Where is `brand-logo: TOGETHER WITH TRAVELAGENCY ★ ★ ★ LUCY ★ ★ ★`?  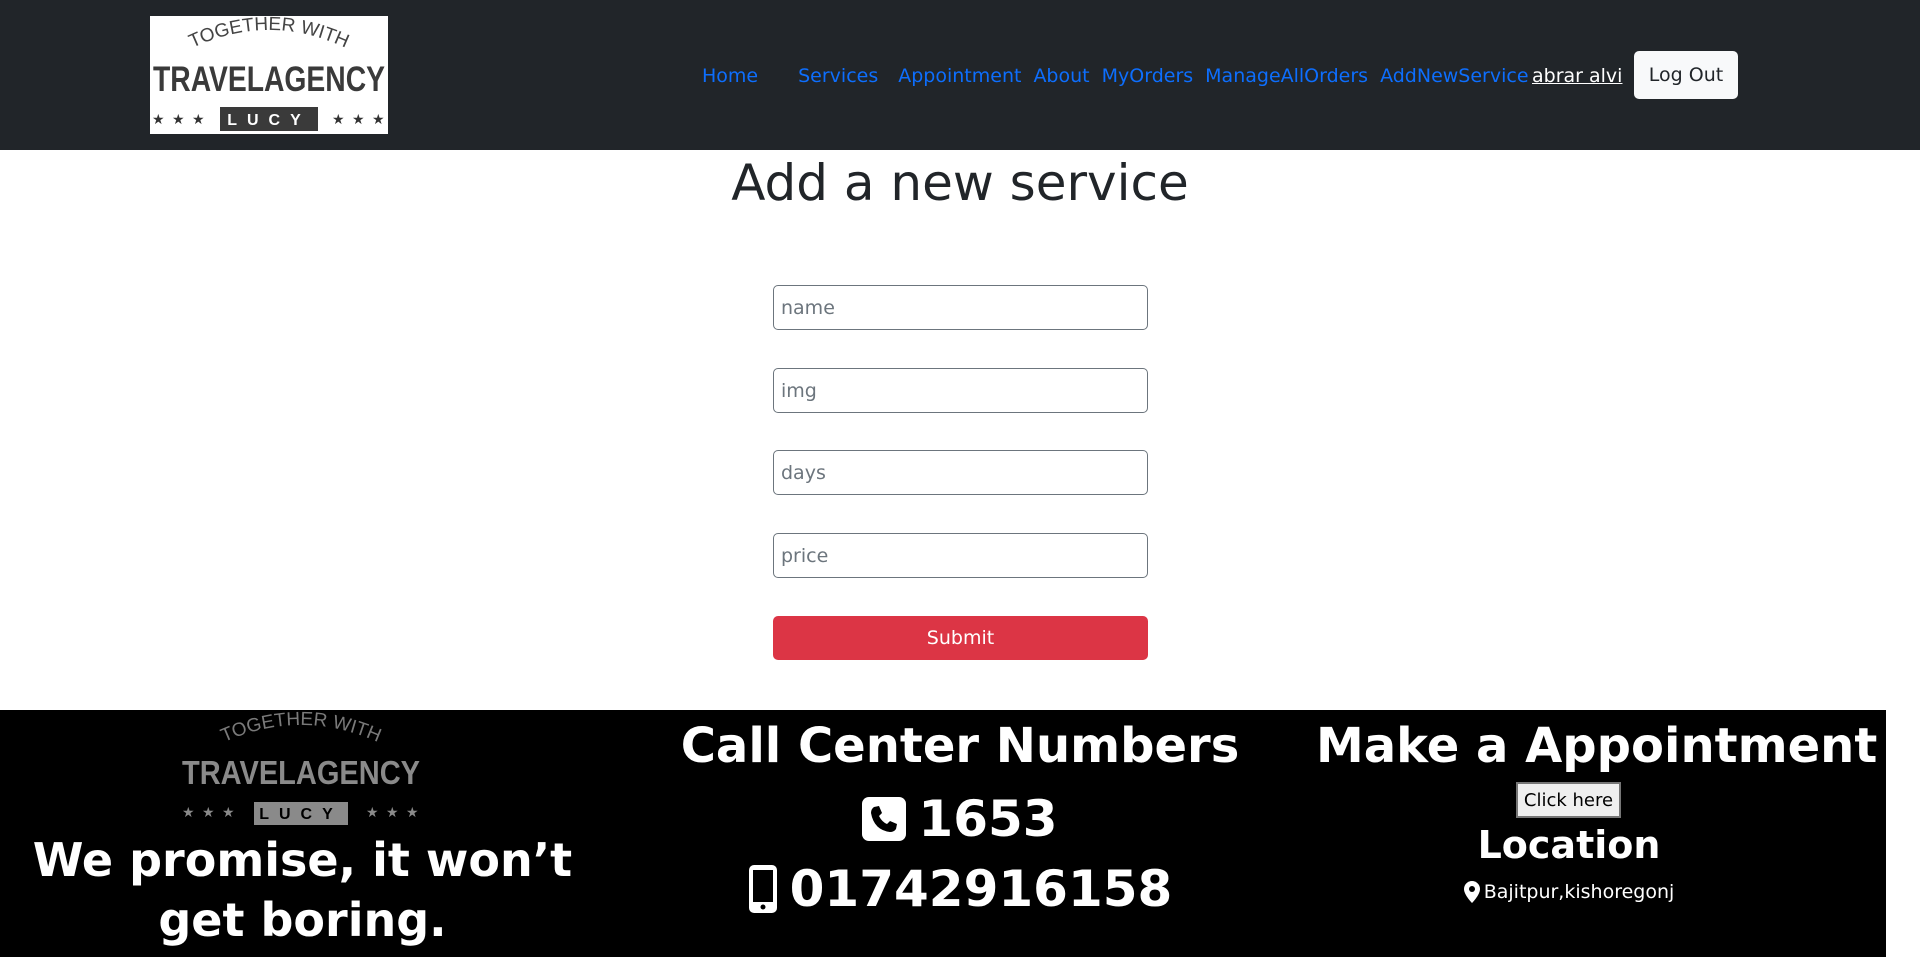
brand-logo: TOGETHER WITH TRAVELAGENCY ★ ★ ★ LUCY ★ ★ ★ is located at coordinates (269, 75).